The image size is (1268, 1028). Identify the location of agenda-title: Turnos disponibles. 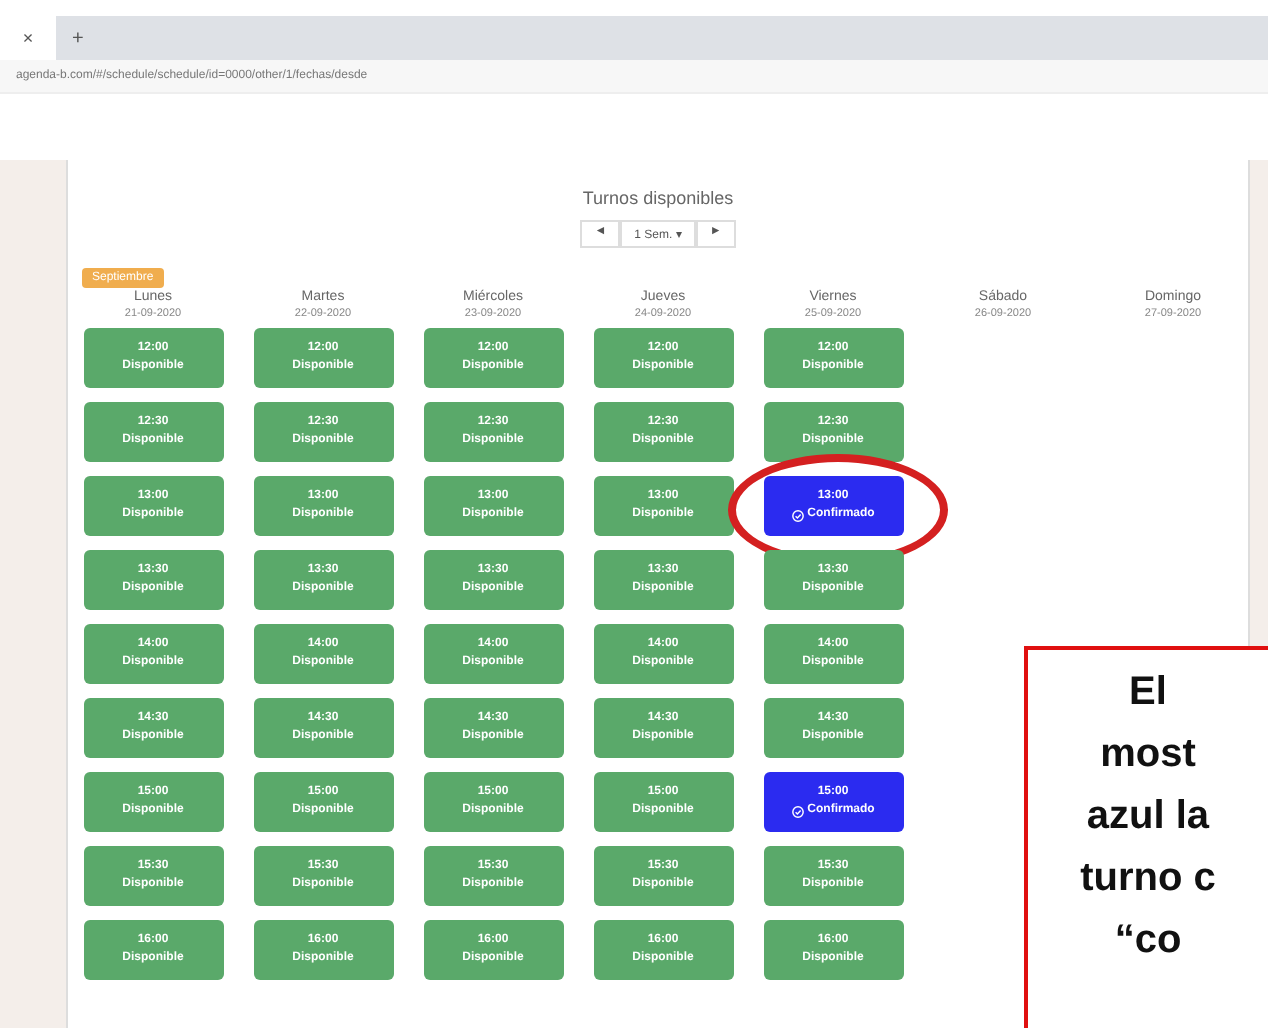
(658, 198).